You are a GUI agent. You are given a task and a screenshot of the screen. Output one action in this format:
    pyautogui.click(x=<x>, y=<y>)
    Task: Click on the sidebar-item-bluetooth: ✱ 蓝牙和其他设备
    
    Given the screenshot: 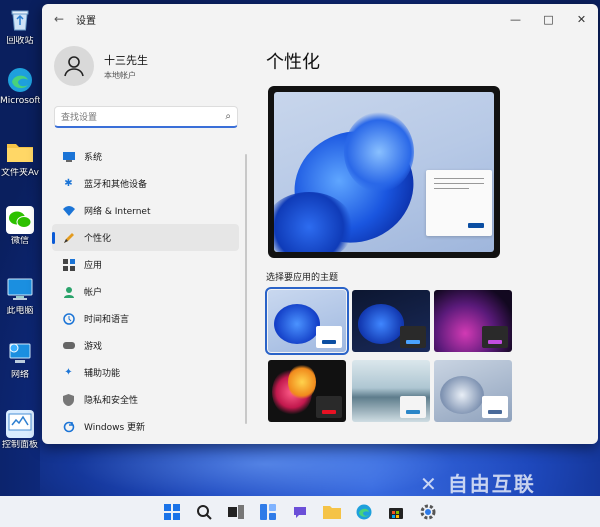 What is the action you would take?
    pyautogui.click(x=145, y=183)
    